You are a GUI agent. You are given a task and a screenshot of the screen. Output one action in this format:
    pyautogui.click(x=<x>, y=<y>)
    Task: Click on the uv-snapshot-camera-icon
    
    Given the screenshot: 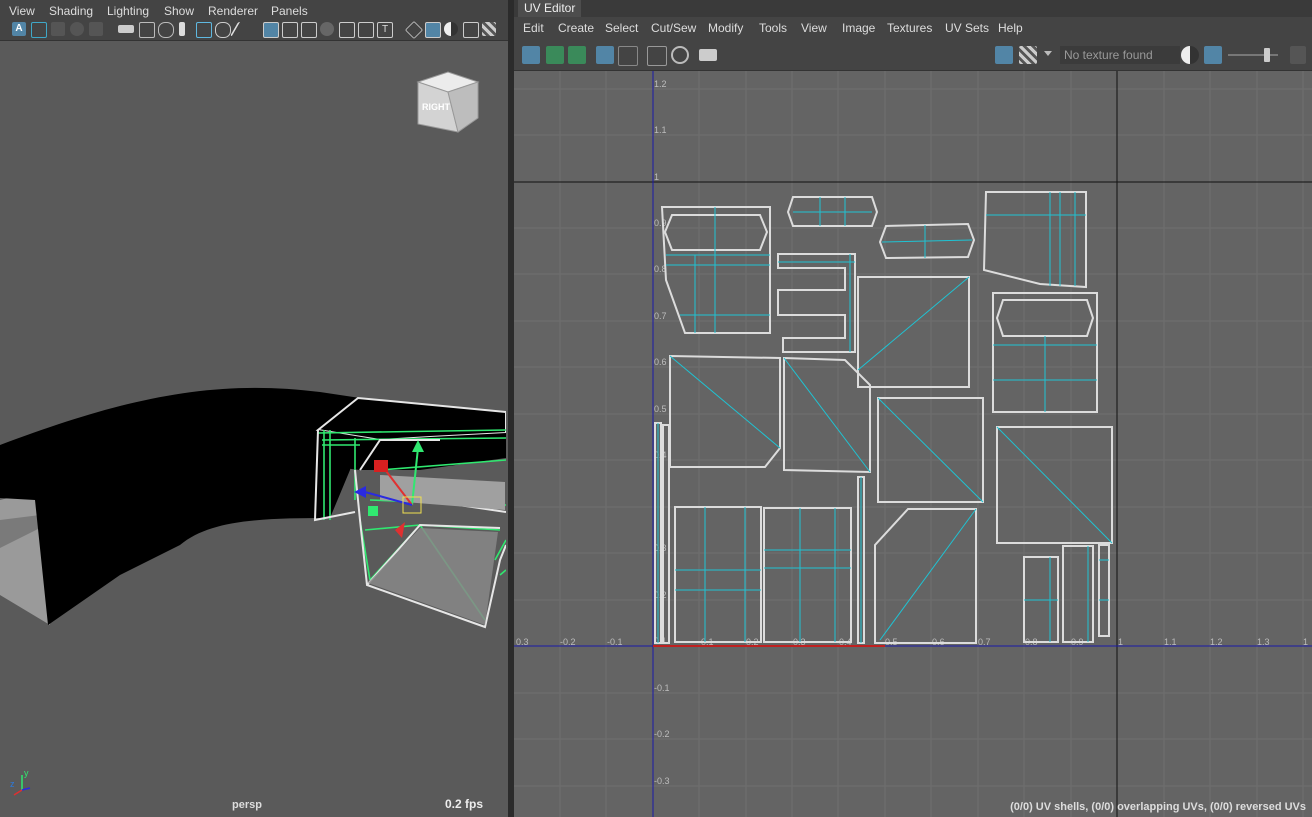 What is the action you would take?
    pyautogui.click(x=708, y=55)
    